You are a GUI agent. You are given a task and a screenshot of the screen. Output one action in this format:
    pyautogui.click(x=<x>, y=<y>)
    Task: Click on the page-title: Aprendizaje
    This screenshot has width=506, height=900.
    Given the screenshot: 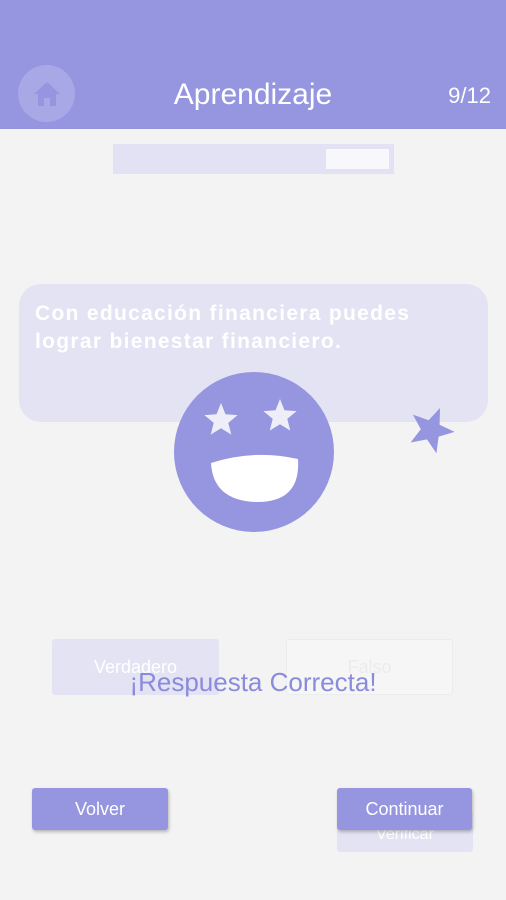 What is the action you would take?
    pyautogui.click(x=253, y=94)
    